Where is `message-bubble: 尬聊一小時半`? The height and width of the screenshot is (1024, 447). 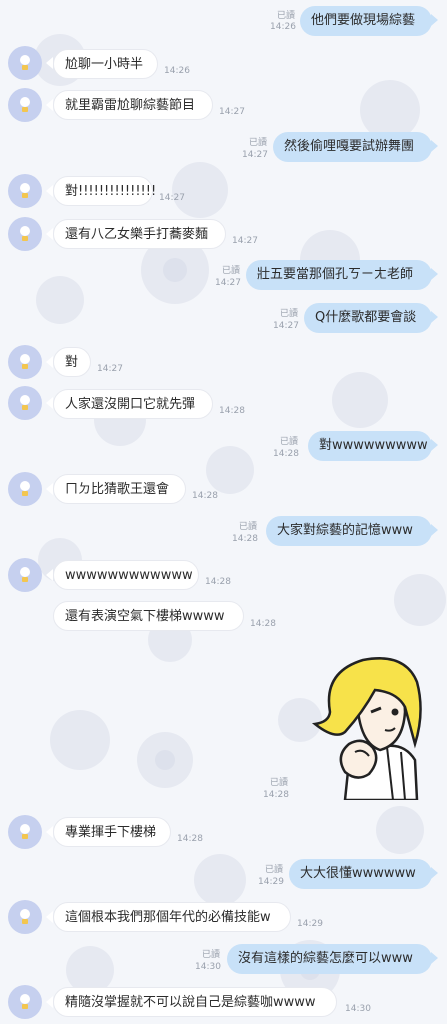 message-bubble: 尬聊一小時半 is located at coordinates (105, 64).